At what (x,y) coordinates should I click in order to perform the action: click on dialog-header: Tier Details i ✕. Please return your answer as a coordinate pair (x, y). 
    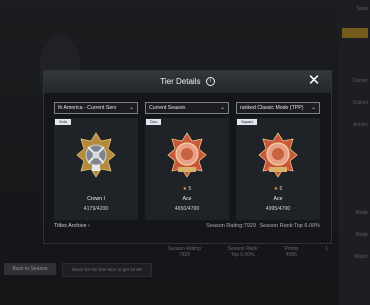
    Looking at the image, I should click on (187, 82).